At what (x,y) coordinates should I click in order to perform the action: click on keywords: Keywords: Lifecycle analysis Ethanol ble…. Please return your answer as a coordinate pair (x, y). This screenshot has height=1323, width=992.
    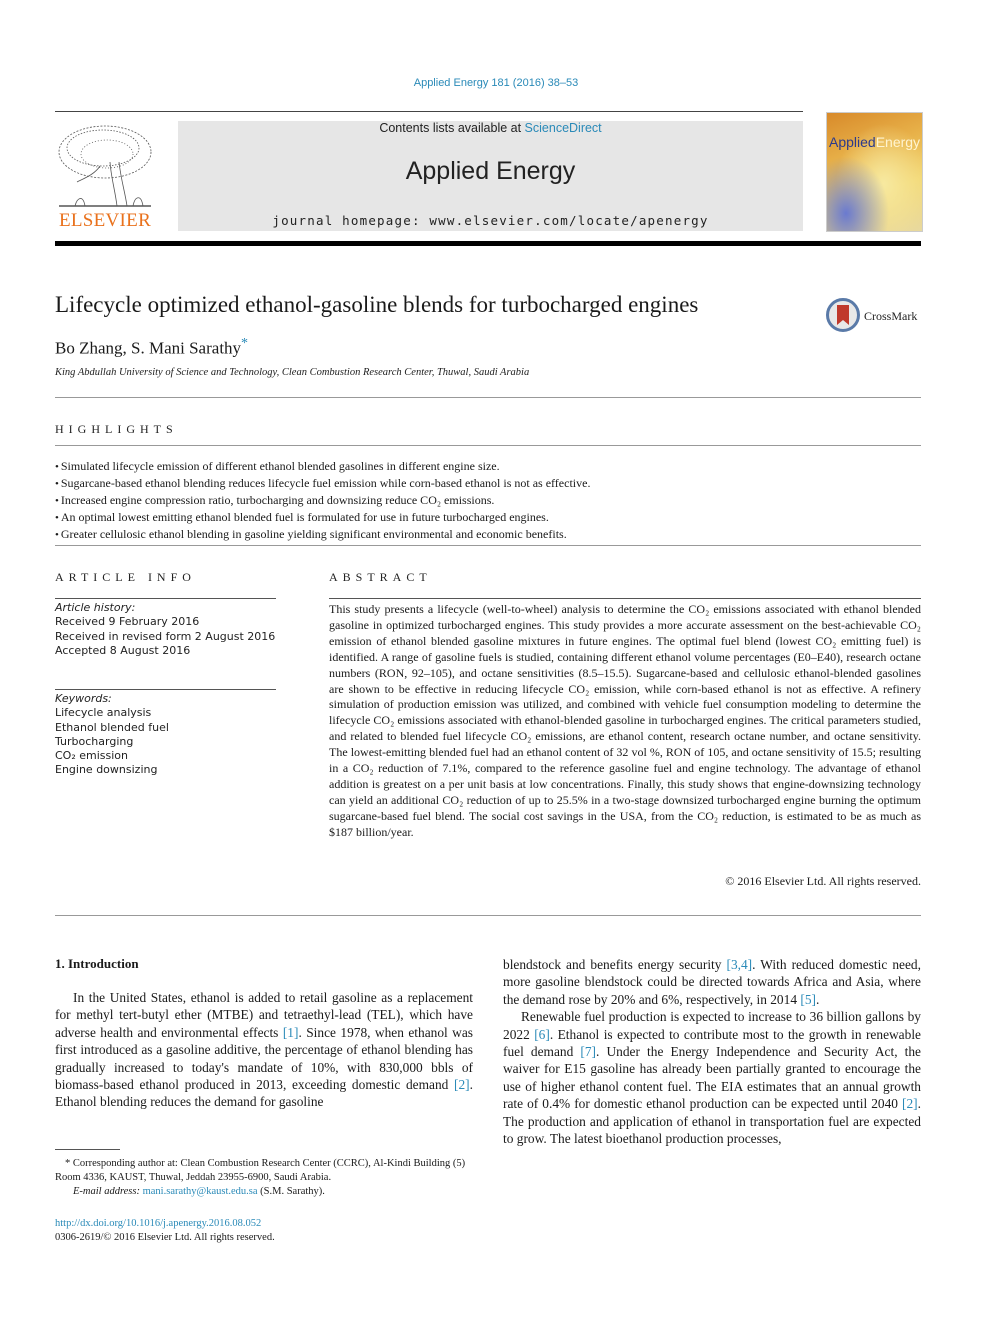
    Looking at the image, I should click on (112, 735).